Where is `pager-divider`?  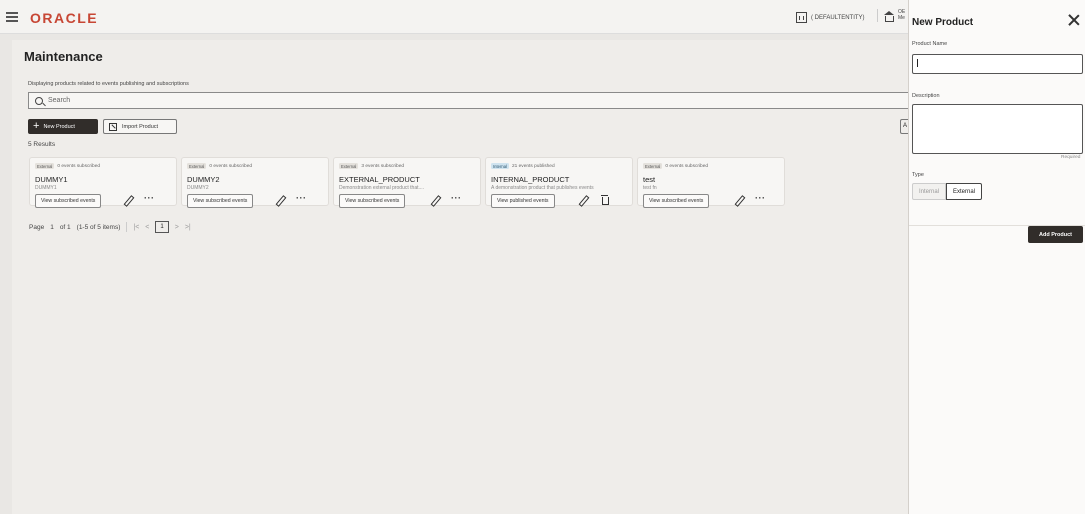
pager-divider is located at coordinates (127, 227).